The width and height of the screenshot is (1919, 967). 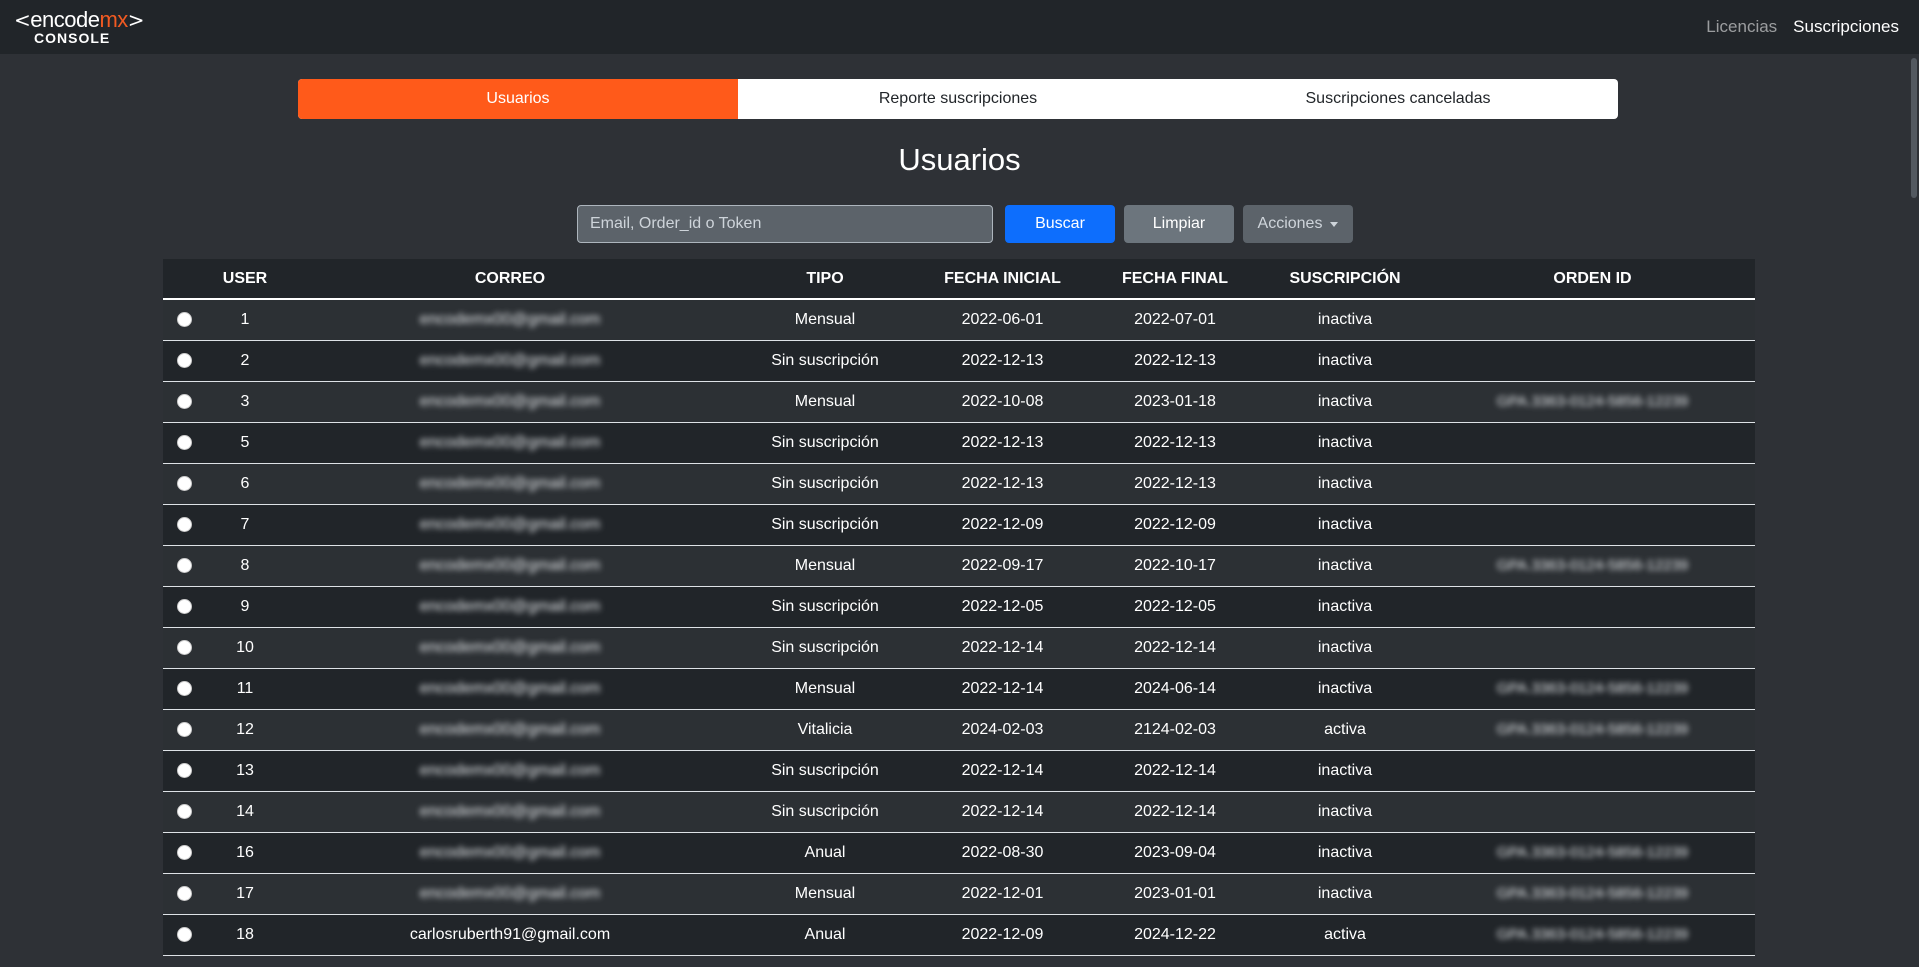 What do you see at coordinates (1846, 27) in the screenshot?
I see `nav-link-suscripciones: Suscripciones` at bounding box center [1846, 27].